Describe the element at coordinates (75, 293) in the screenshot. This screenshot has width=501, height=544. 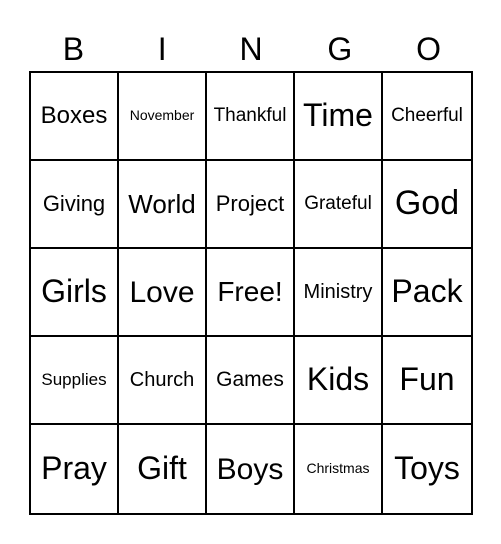
I see `bingo-cell: Girls` at that location.